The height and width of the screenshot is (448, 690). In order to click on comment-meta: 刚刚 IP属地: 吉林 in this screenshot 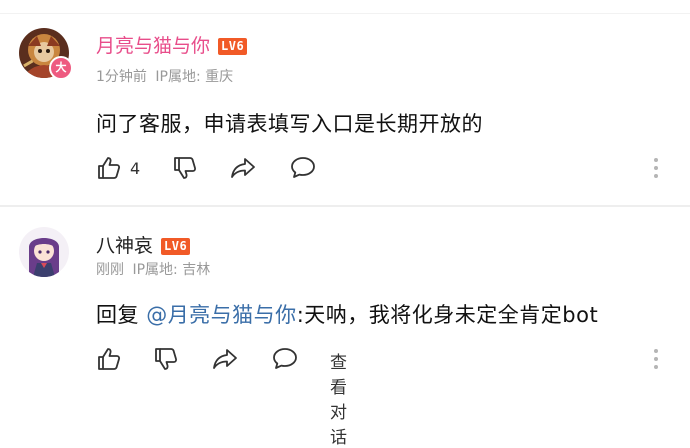, I will do `click(153, 269)`.